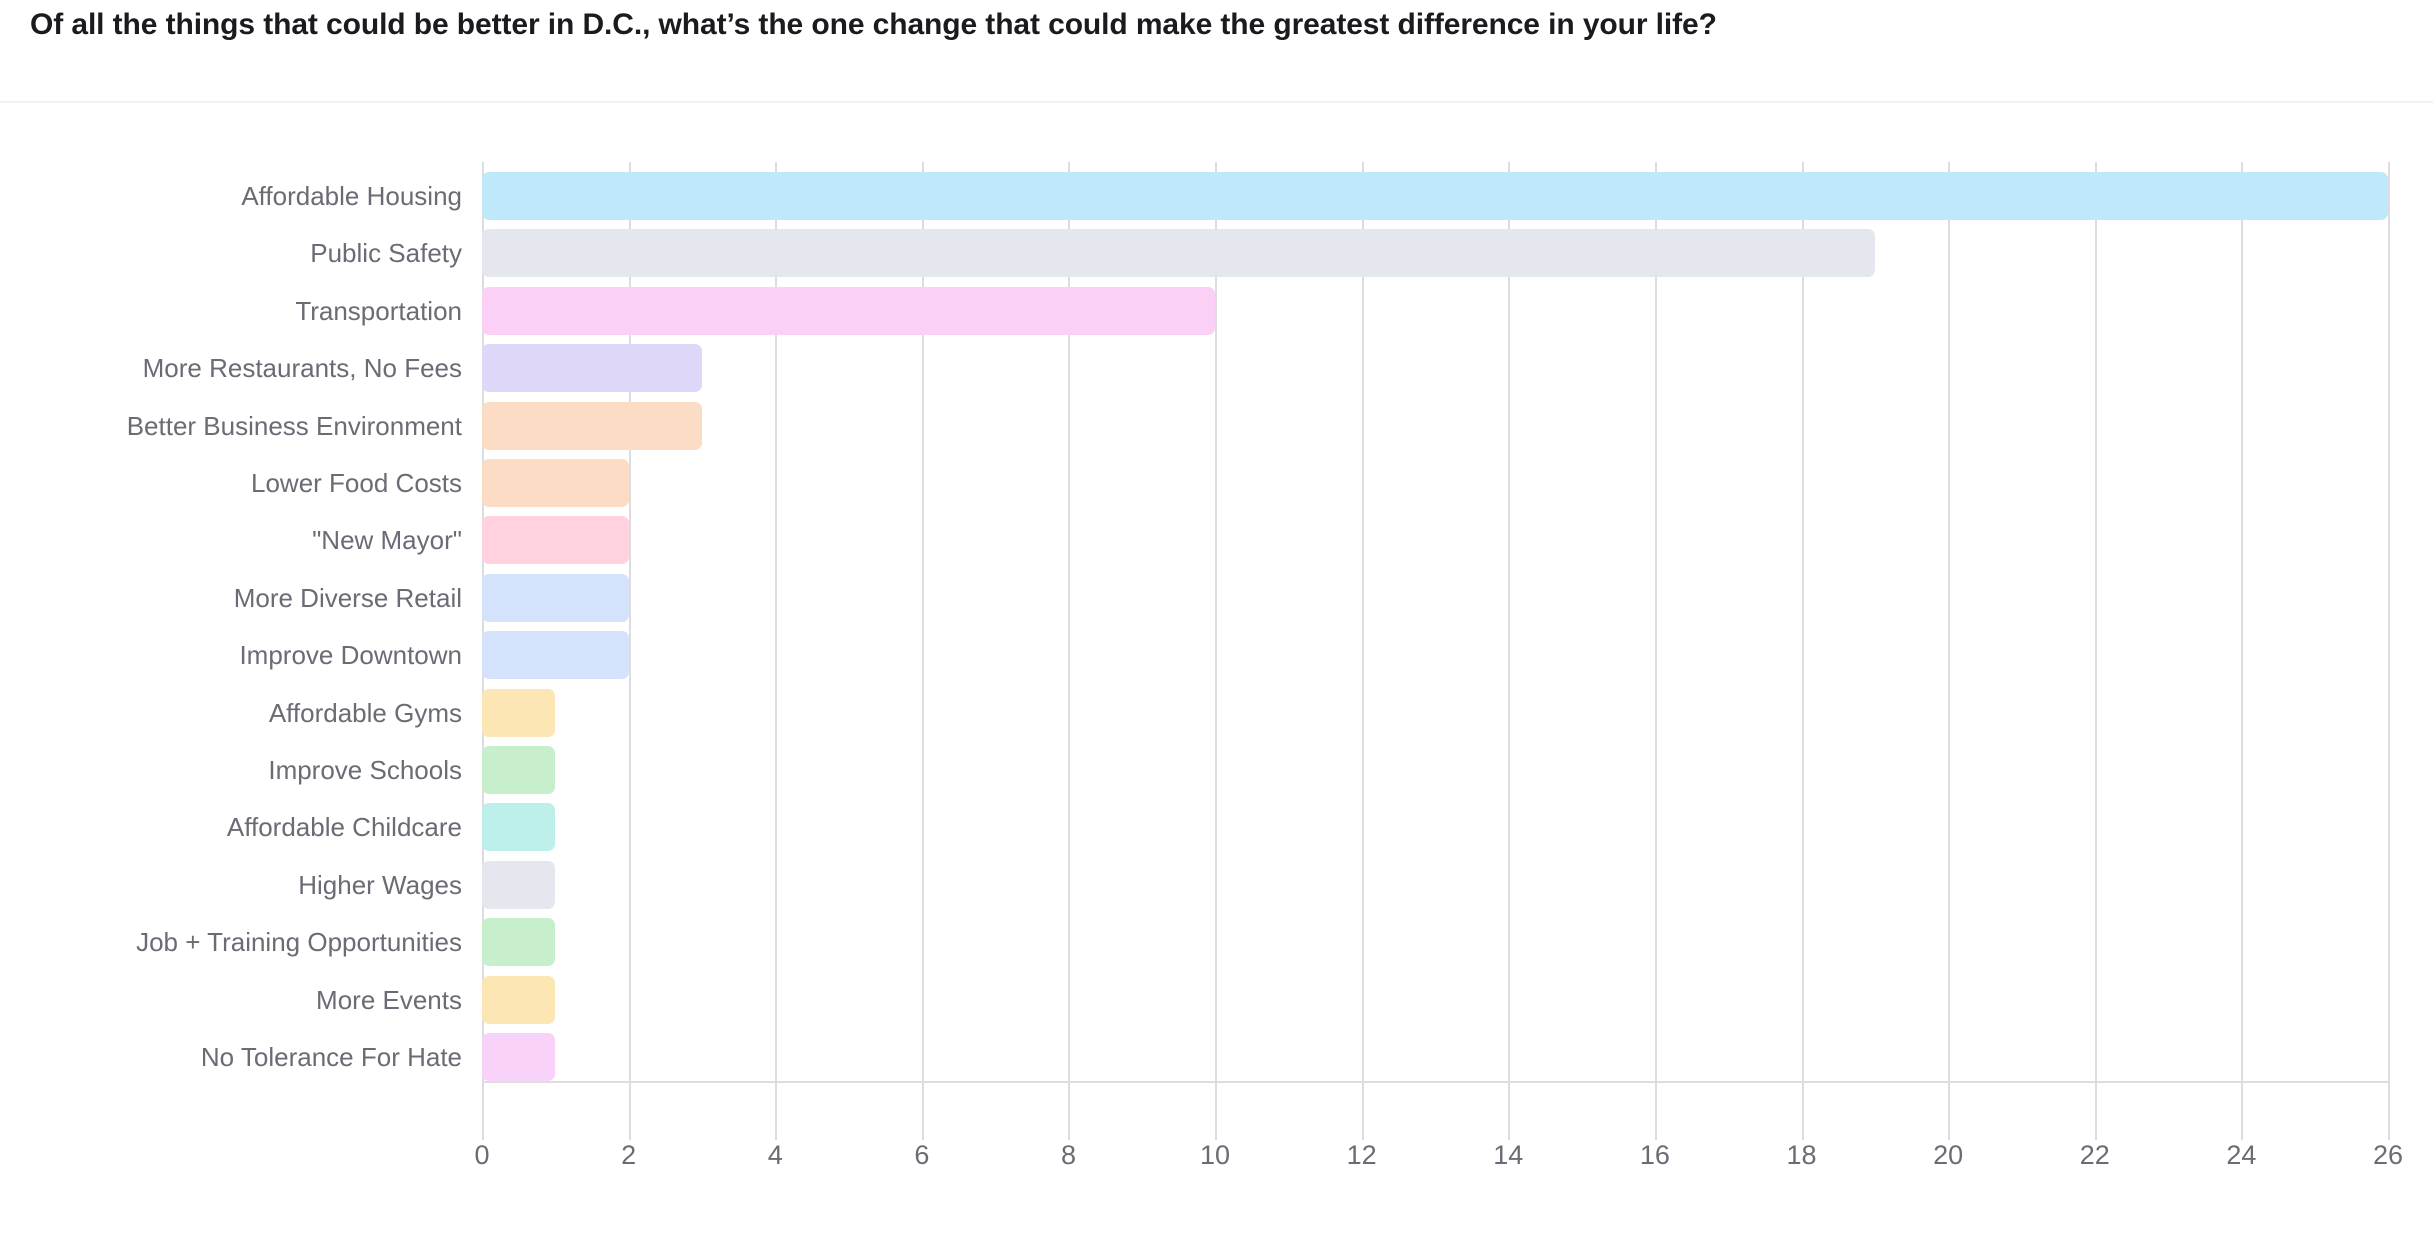  I want to click on x-tick-label: 16, so click(1654, 1155).